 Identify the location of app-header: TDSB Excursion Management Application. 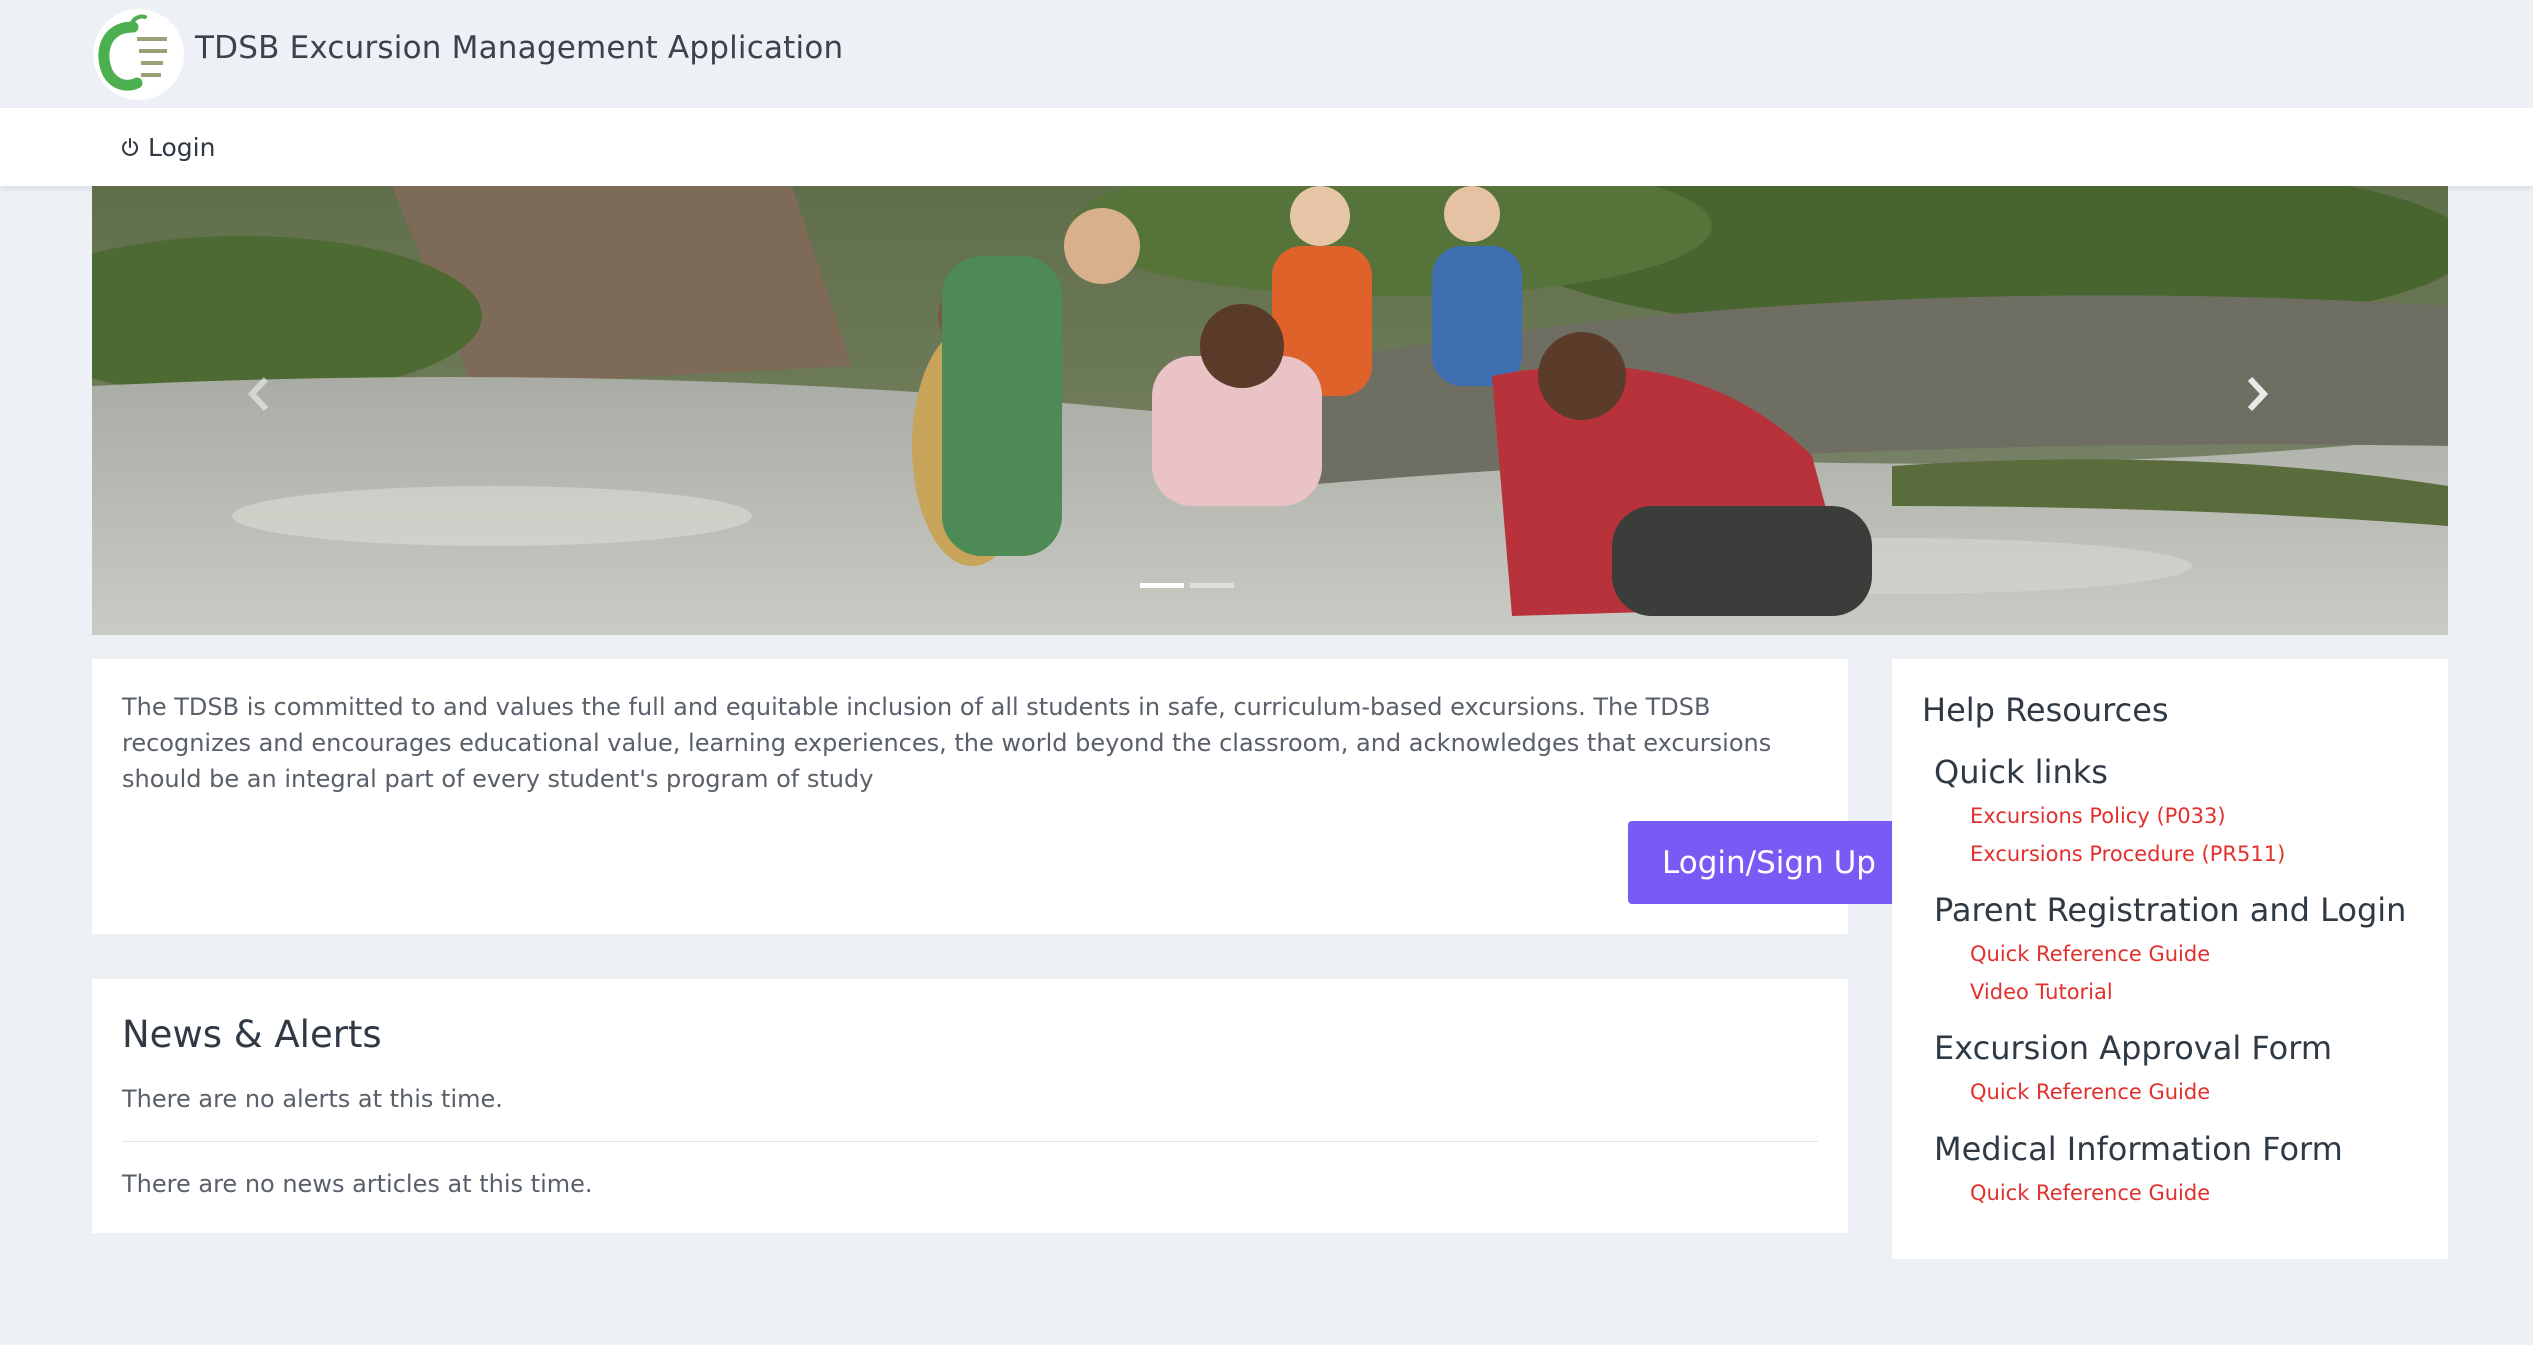
(1266, 54).